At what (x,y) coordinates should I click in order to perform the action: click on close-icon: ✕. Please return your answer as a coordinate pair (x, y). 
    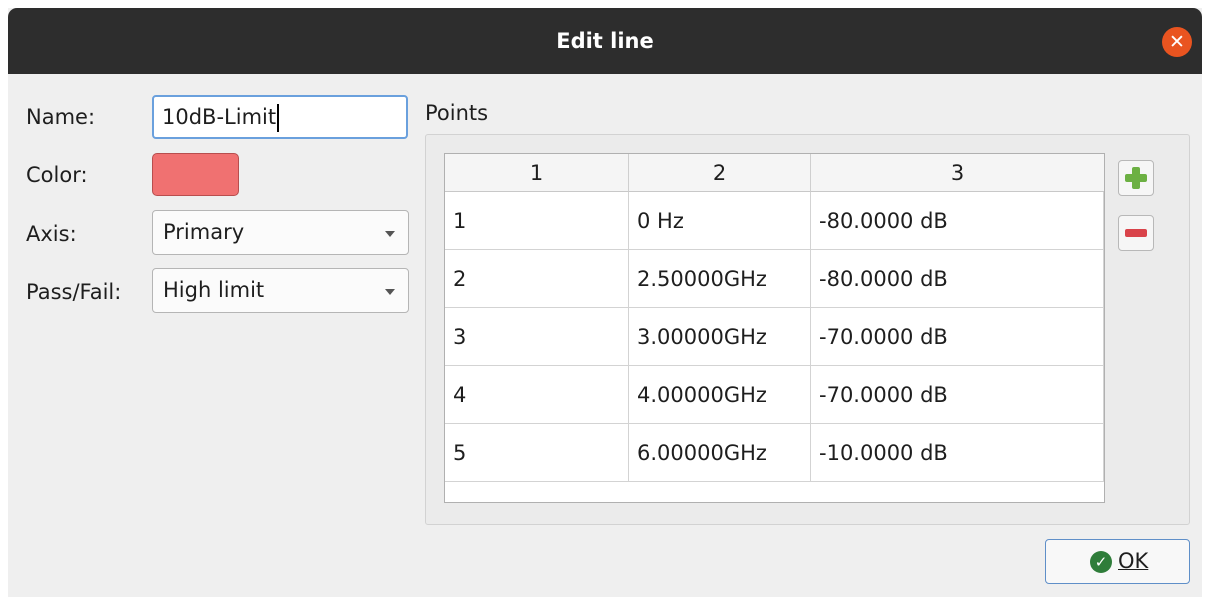
    Looking at the image, I should click on (1177, 42).